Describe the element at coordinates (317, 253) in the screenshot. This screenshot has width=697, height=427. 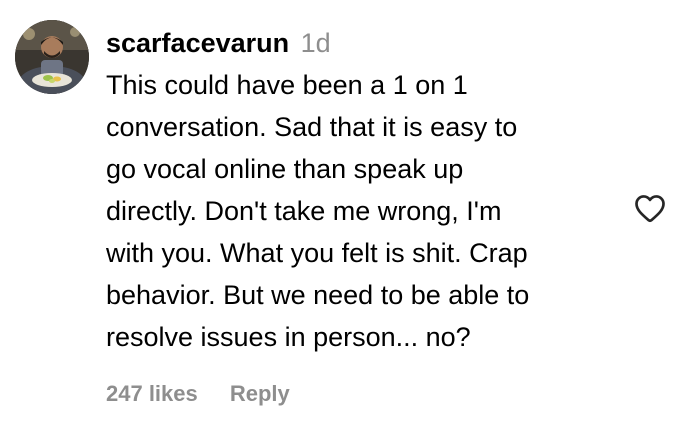
I see `comment-text-line: with you. What you felt is shit. Crap` at that location.